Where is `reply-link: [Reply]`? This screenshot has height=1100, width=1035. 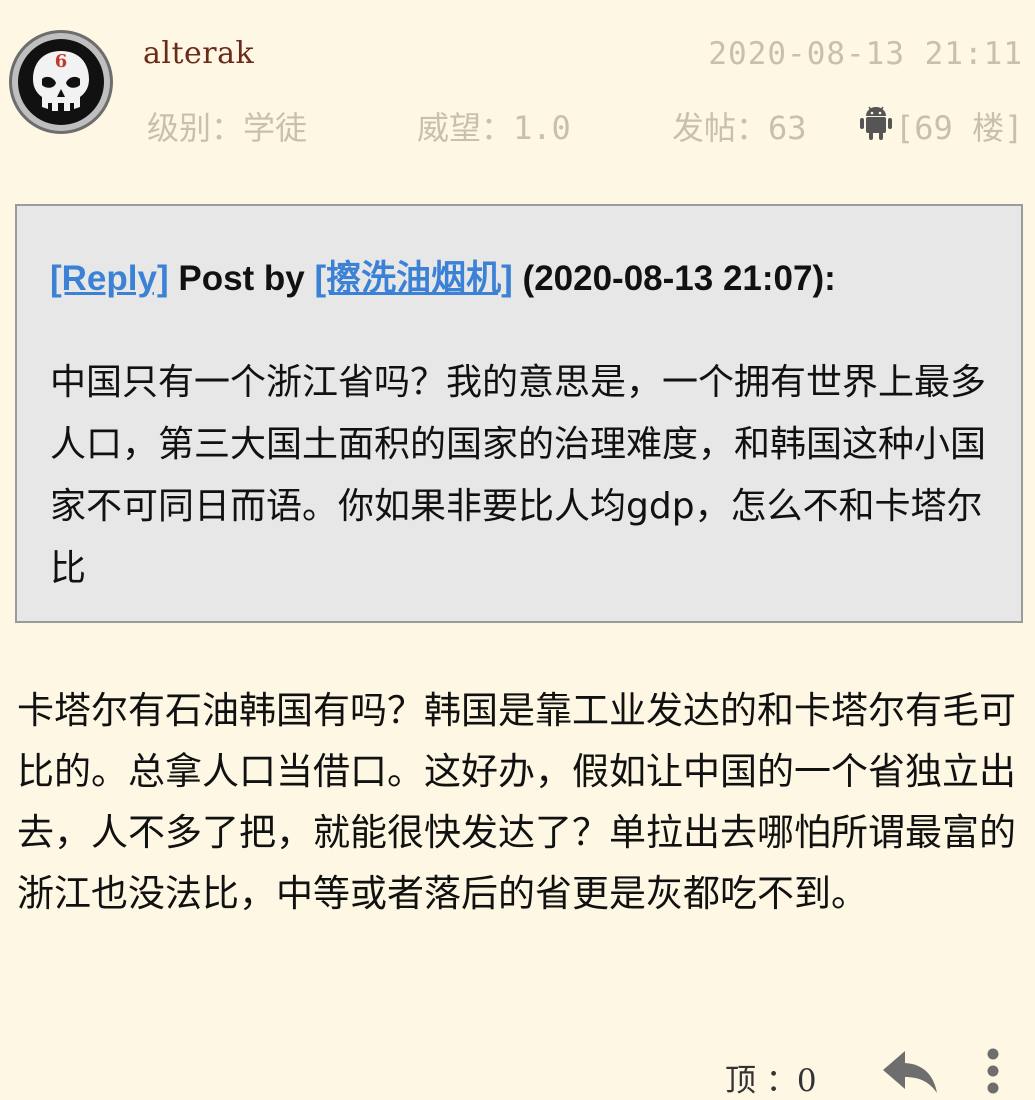
reply-link: [Reply] is located at coordinates (109, 278).